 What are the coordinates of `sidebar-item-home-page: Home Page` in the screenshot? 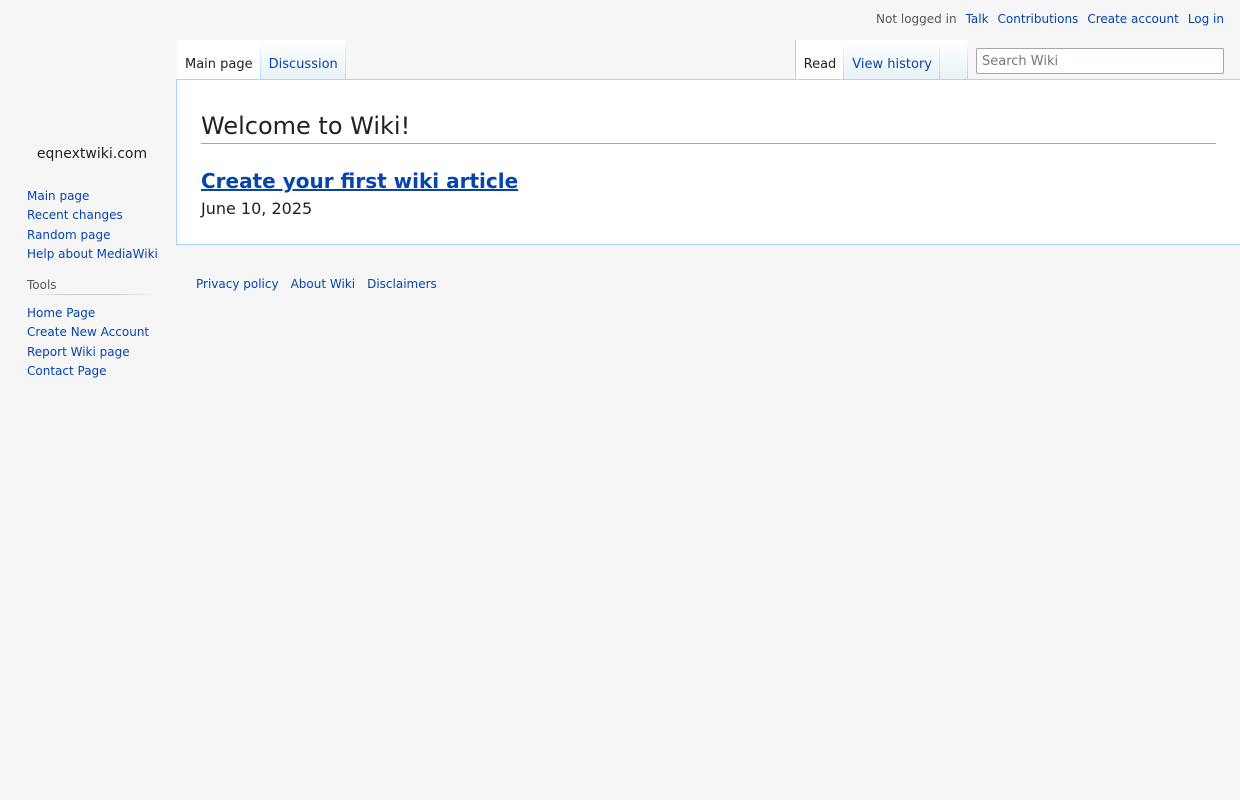 It's located at (61, 313).